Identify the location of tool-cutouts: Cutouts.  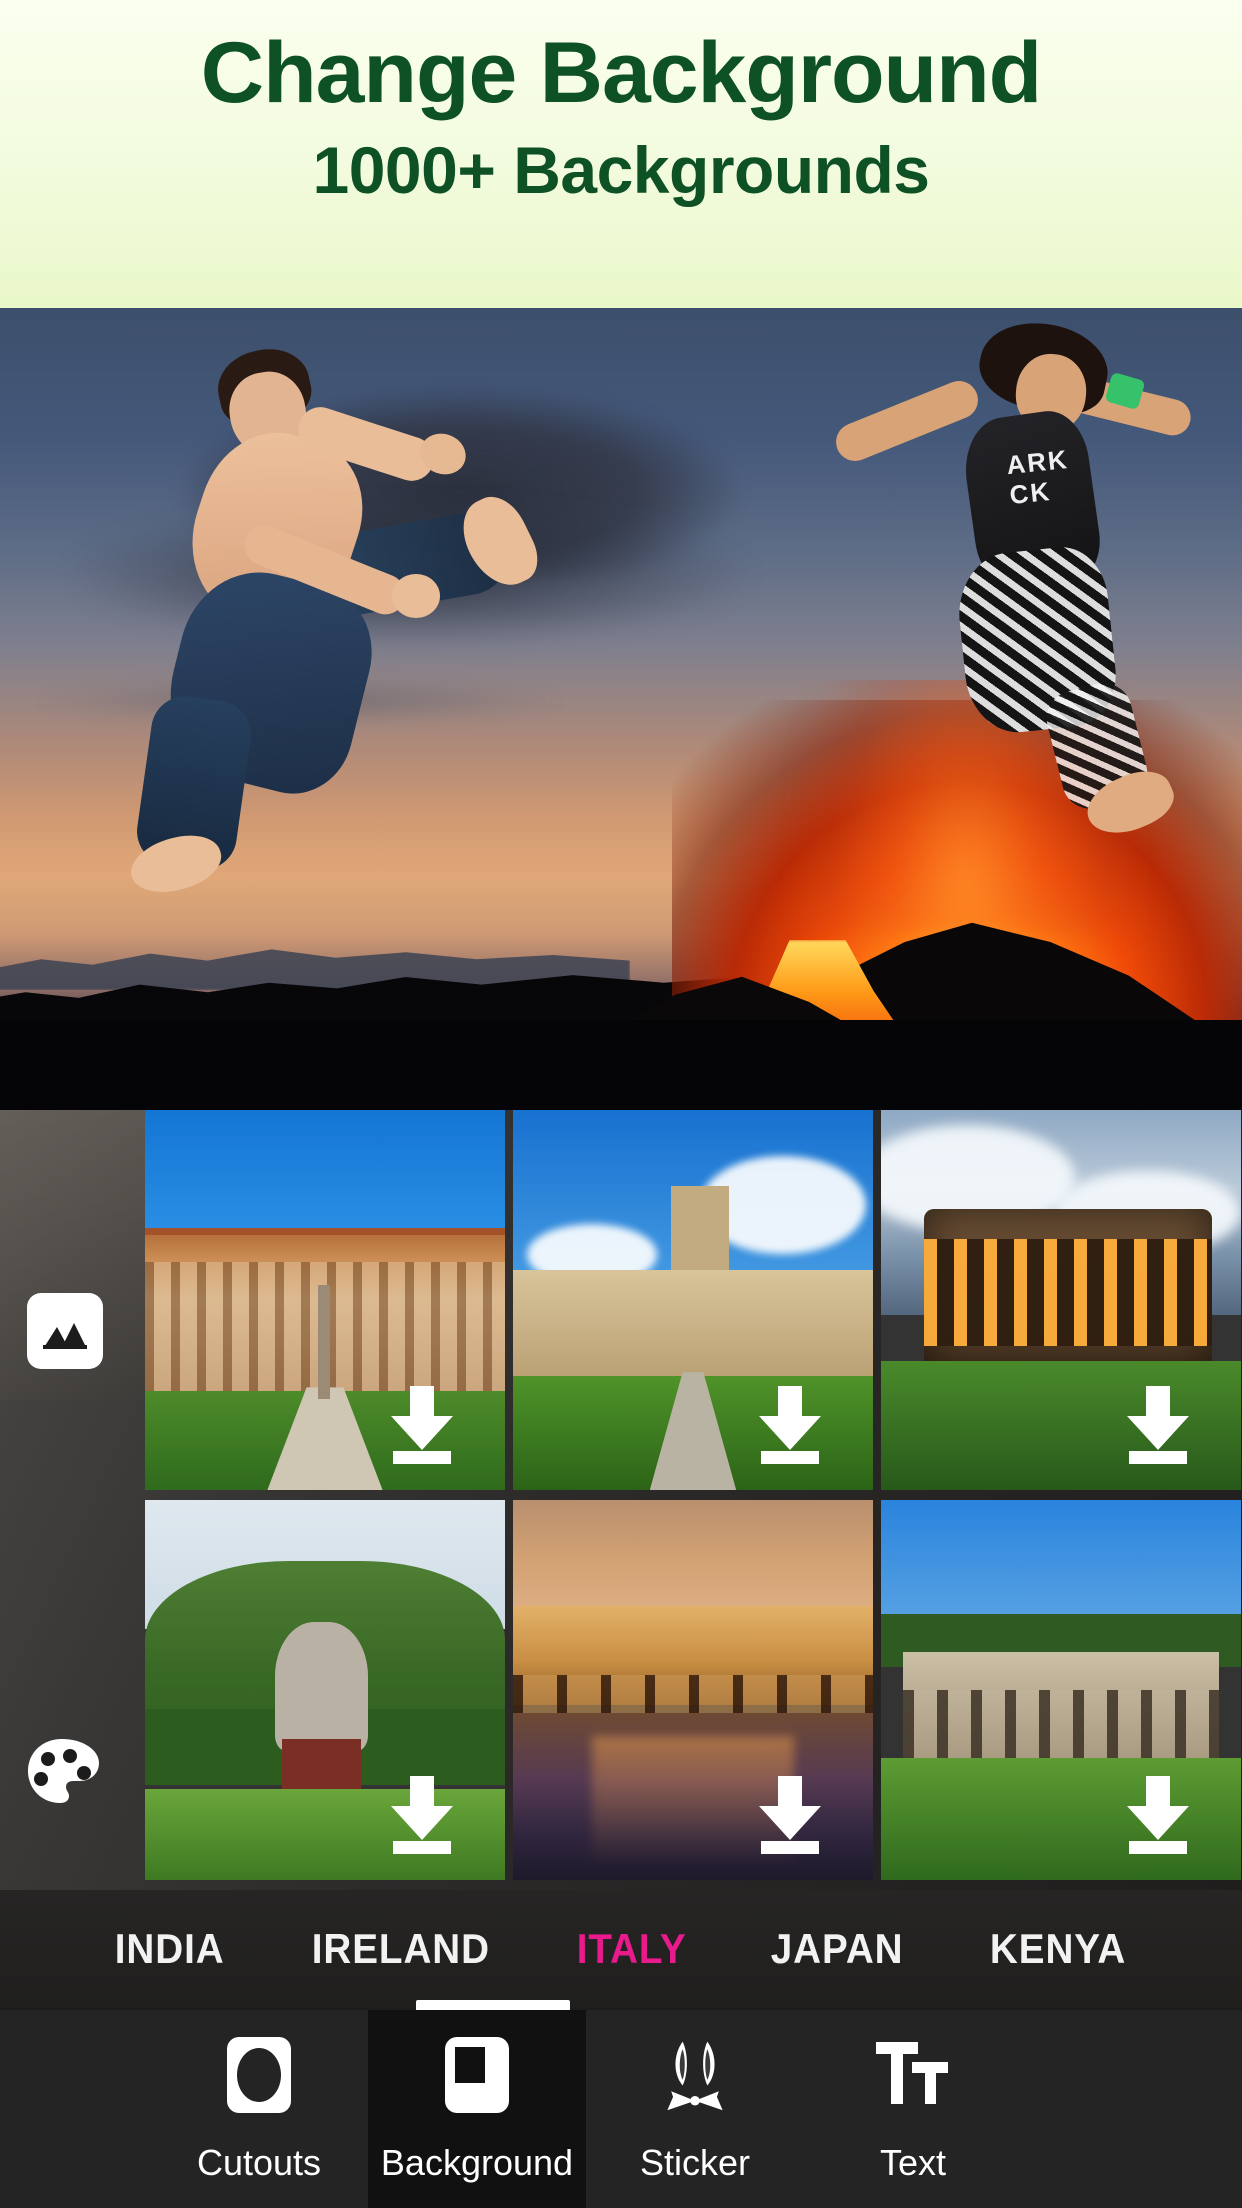
(259, 2109).